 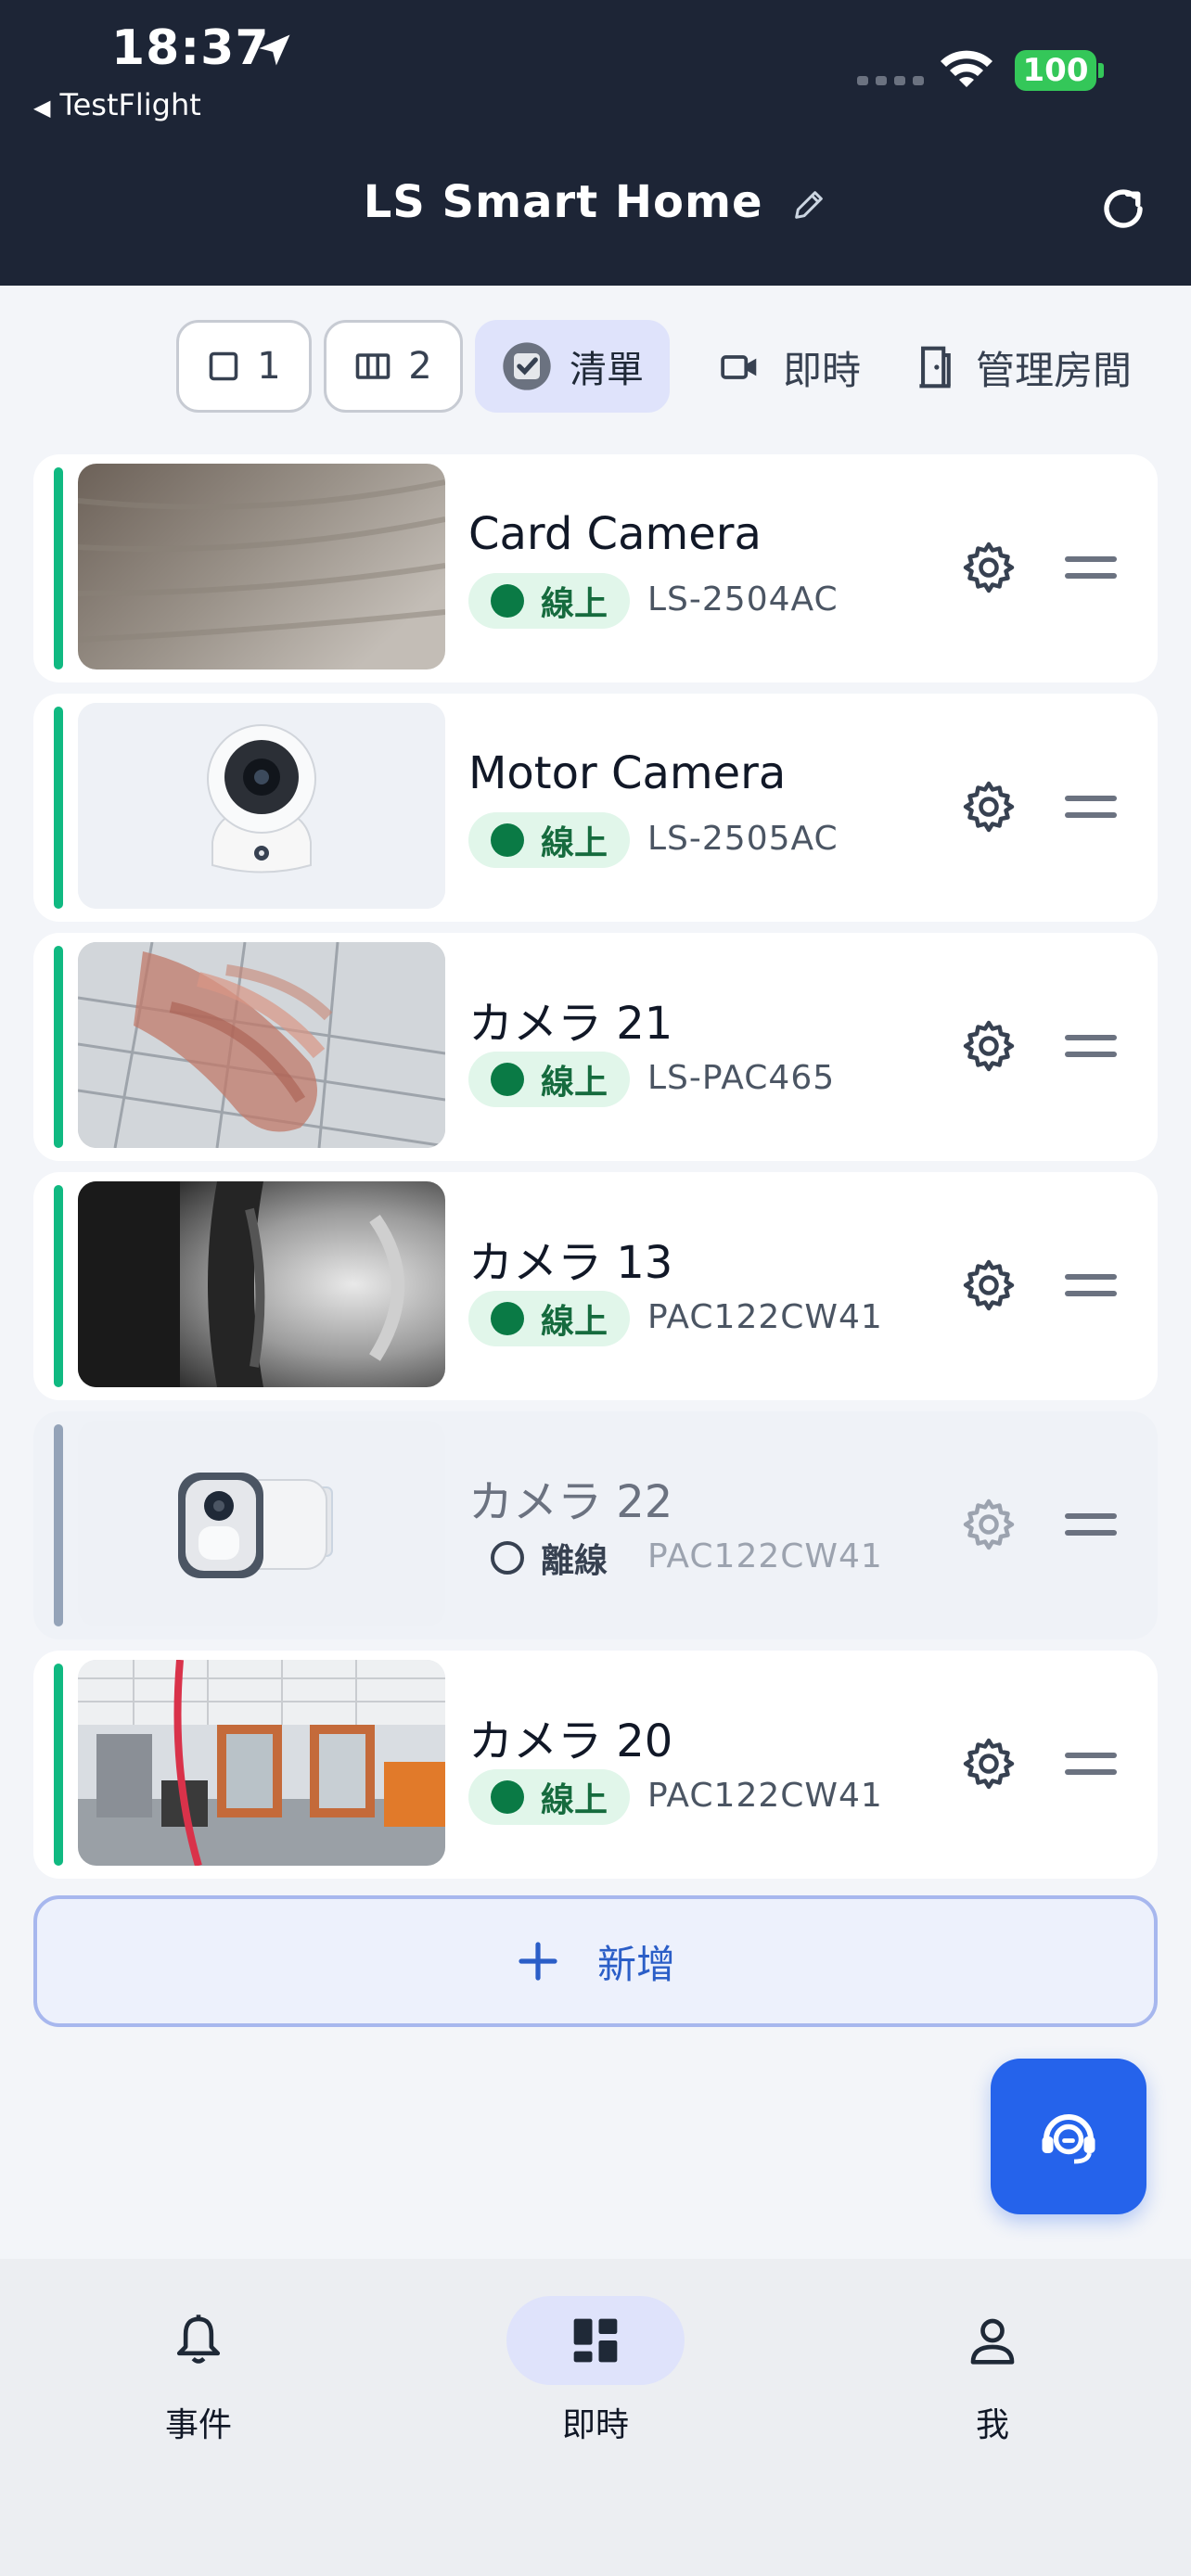 I want to click on camera-name: カメラ 13, so click(x=571, y=1263).